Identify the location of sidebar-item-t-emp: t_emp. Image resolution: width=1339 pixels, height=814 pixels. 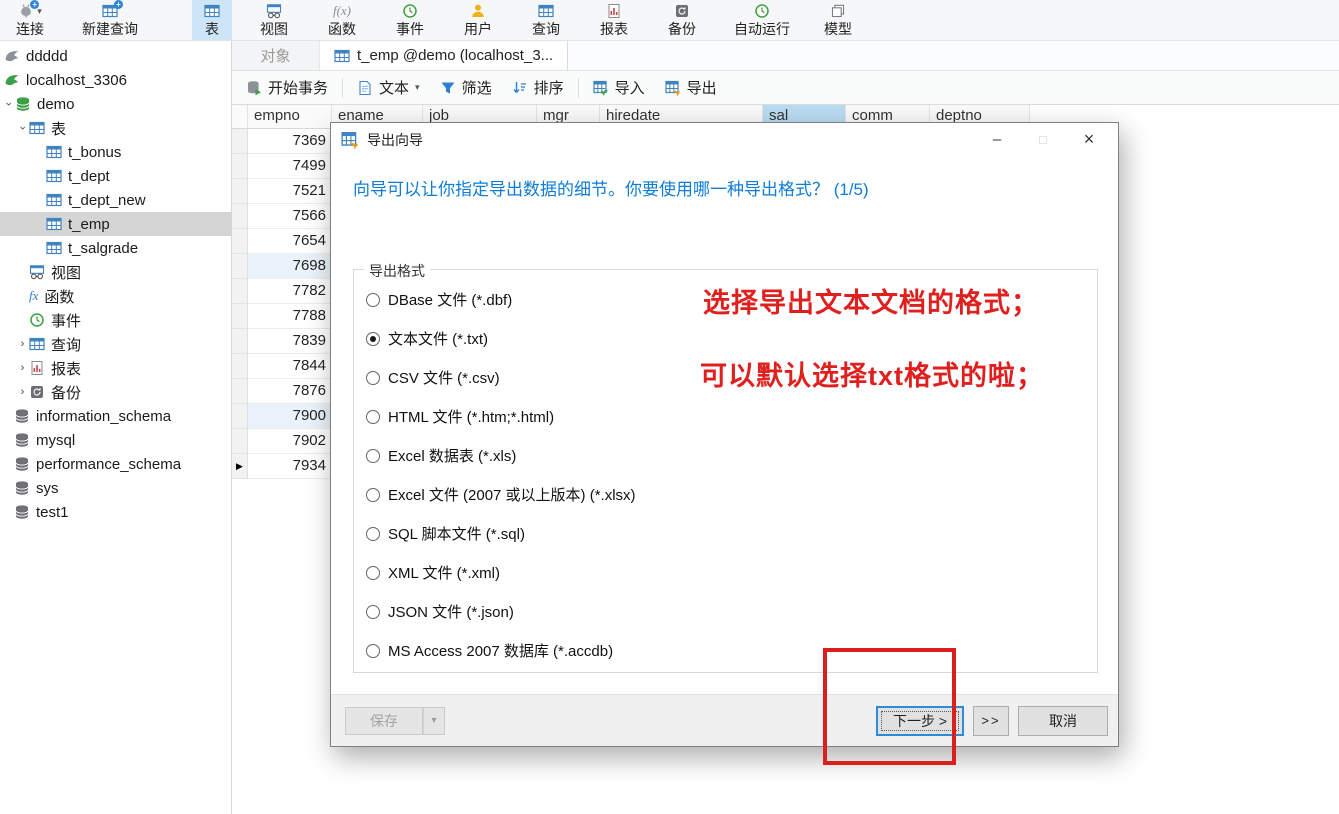
(115, 224).